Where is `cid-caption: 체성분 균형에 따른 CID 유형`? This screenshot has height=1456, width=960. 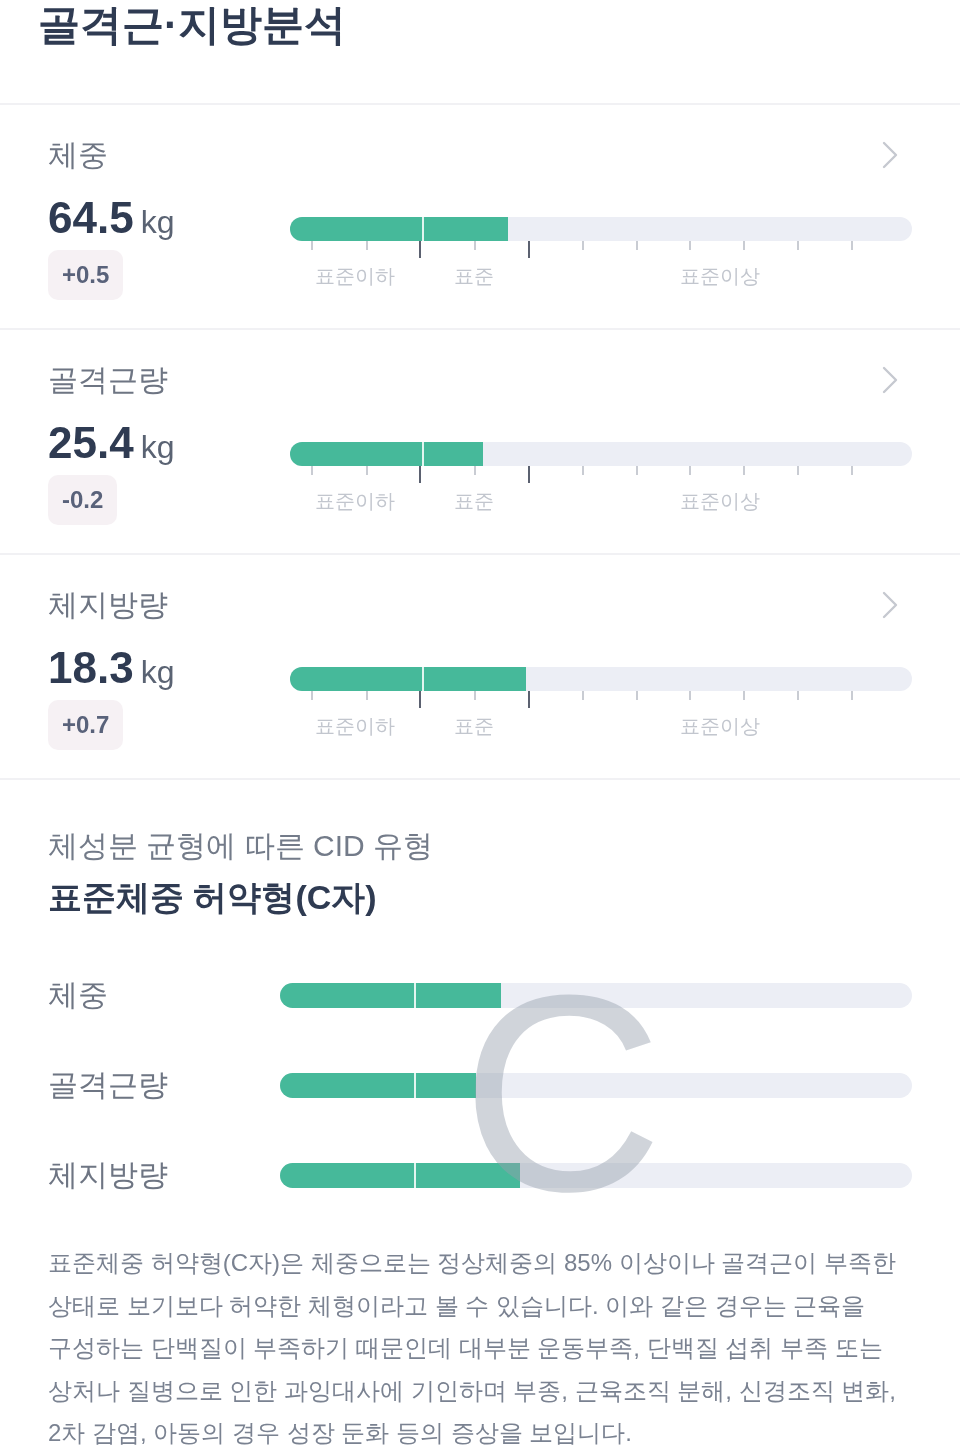 cid-caption: 체성분 균형에 따른 CID 유형 is located at coordinates (240, 846).